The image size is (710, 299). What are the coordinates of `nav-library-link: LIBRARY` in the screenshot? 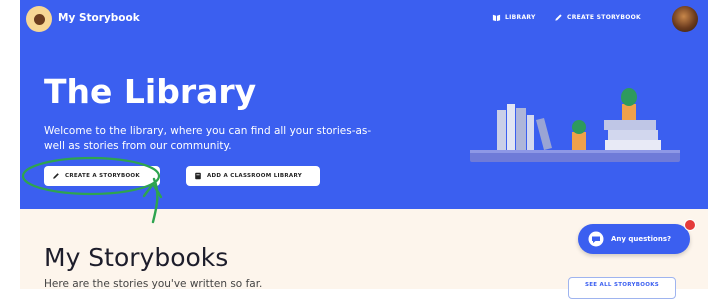 It's located at (514, 17).